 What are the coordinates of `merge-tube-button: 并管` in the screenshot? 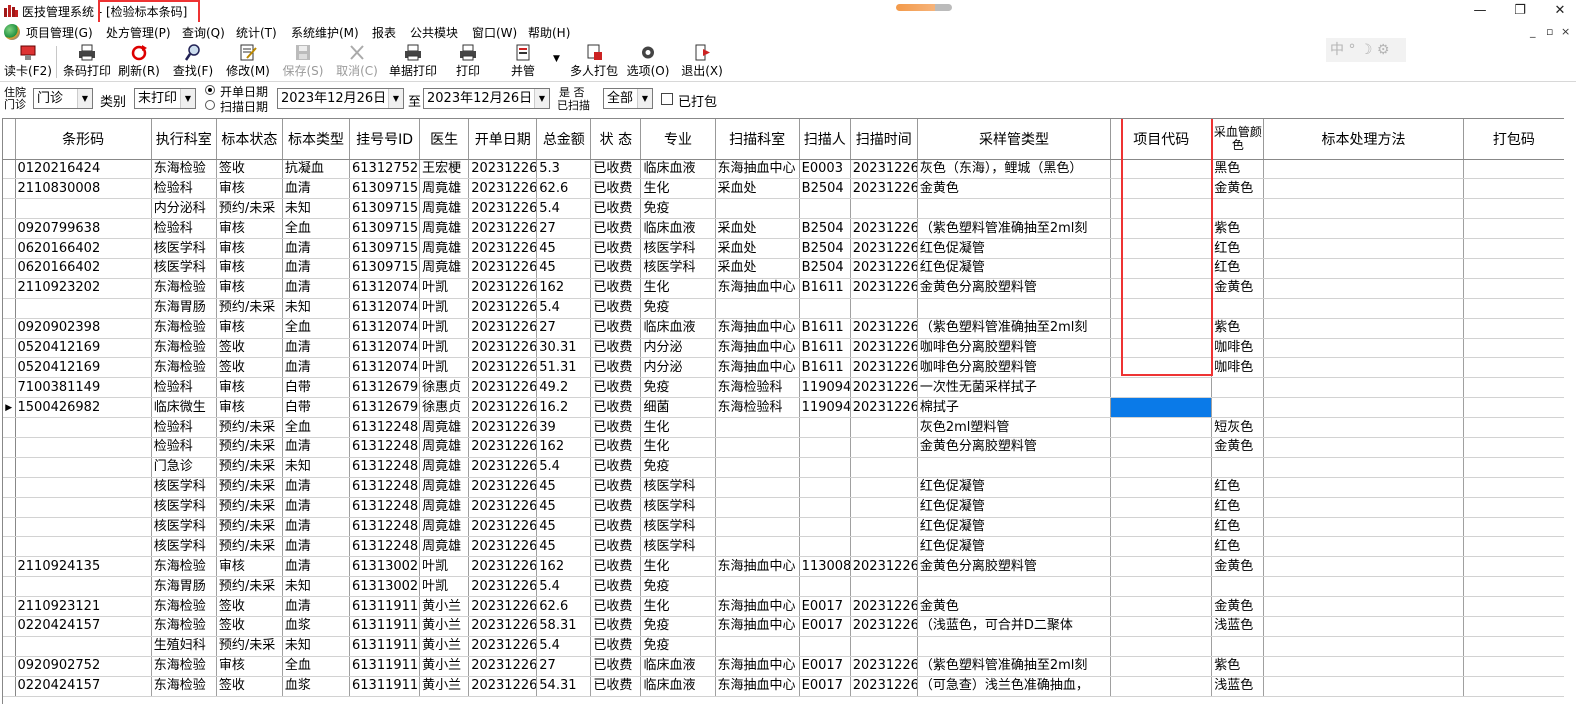 It's located at (523, 62).